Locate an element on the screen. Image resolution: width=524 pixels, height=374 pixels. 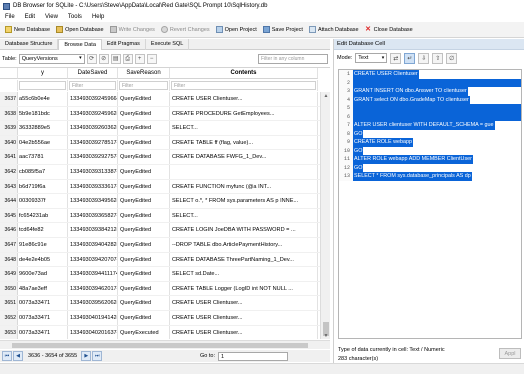
cell-datesaved: 133493040194142432 is located at coordinates (93, 317).